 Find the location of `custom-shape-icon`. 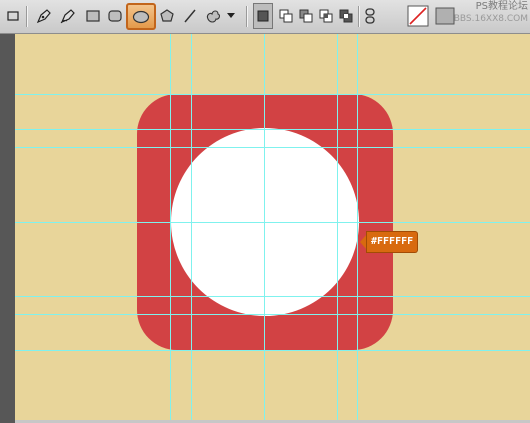

custom-shape-icon is located at coordinates (213, 16).